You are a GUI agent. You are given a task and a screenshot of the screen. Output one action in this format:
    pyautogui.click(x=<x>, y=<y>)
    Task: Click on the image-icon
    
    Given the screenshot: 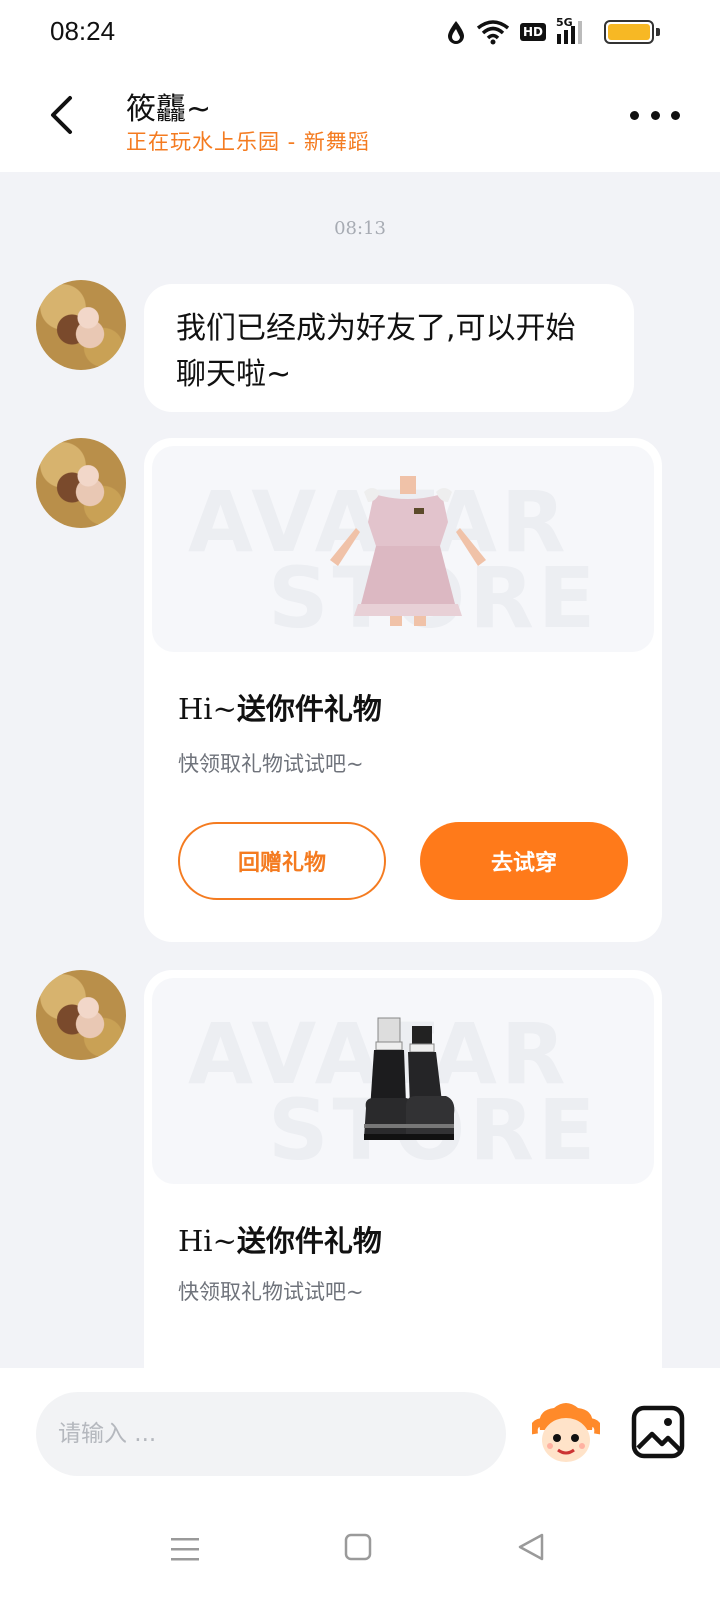 What is the action you would take?
    pyautogui.click(x=658, y=1432)
    